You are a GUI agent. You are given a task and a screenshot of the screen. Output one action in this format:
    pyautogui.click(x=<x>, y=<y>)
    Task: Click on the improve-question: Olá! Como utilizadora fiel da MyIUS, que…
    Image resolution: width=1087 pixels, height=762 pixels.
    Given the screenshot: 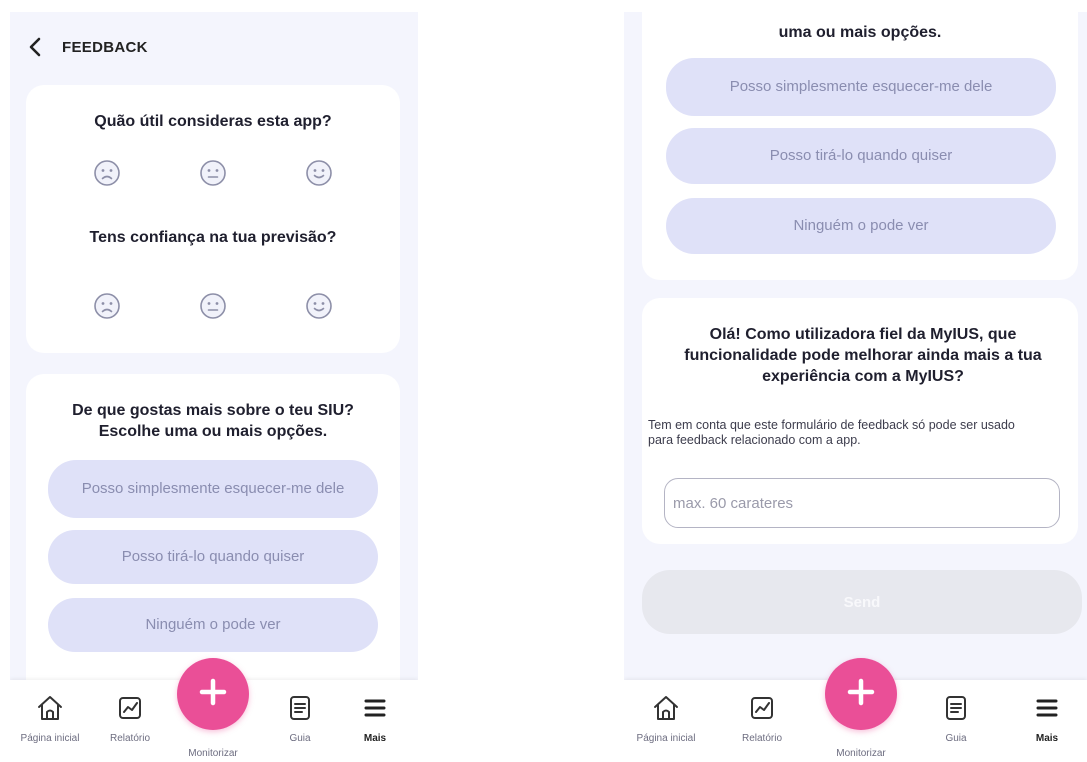 What is the action you would take?
    pyautogui.click(x=863, y=355)
    